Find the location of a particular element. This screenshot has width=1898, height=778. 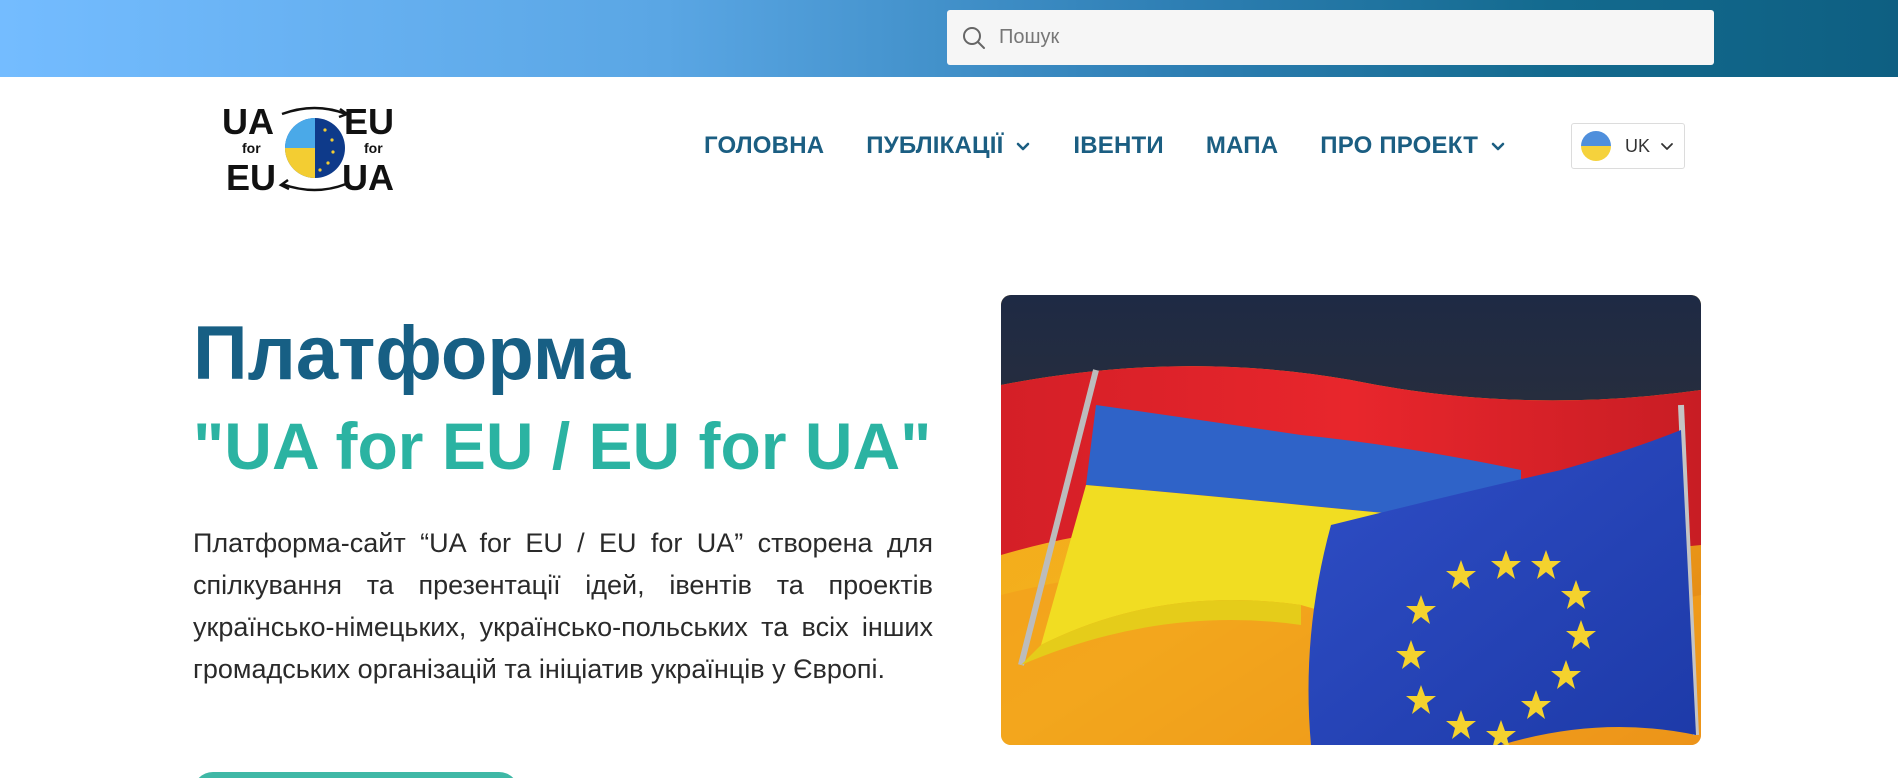

nav-item-label: ІВЕНТИ is located at coordinates (1118, 145).